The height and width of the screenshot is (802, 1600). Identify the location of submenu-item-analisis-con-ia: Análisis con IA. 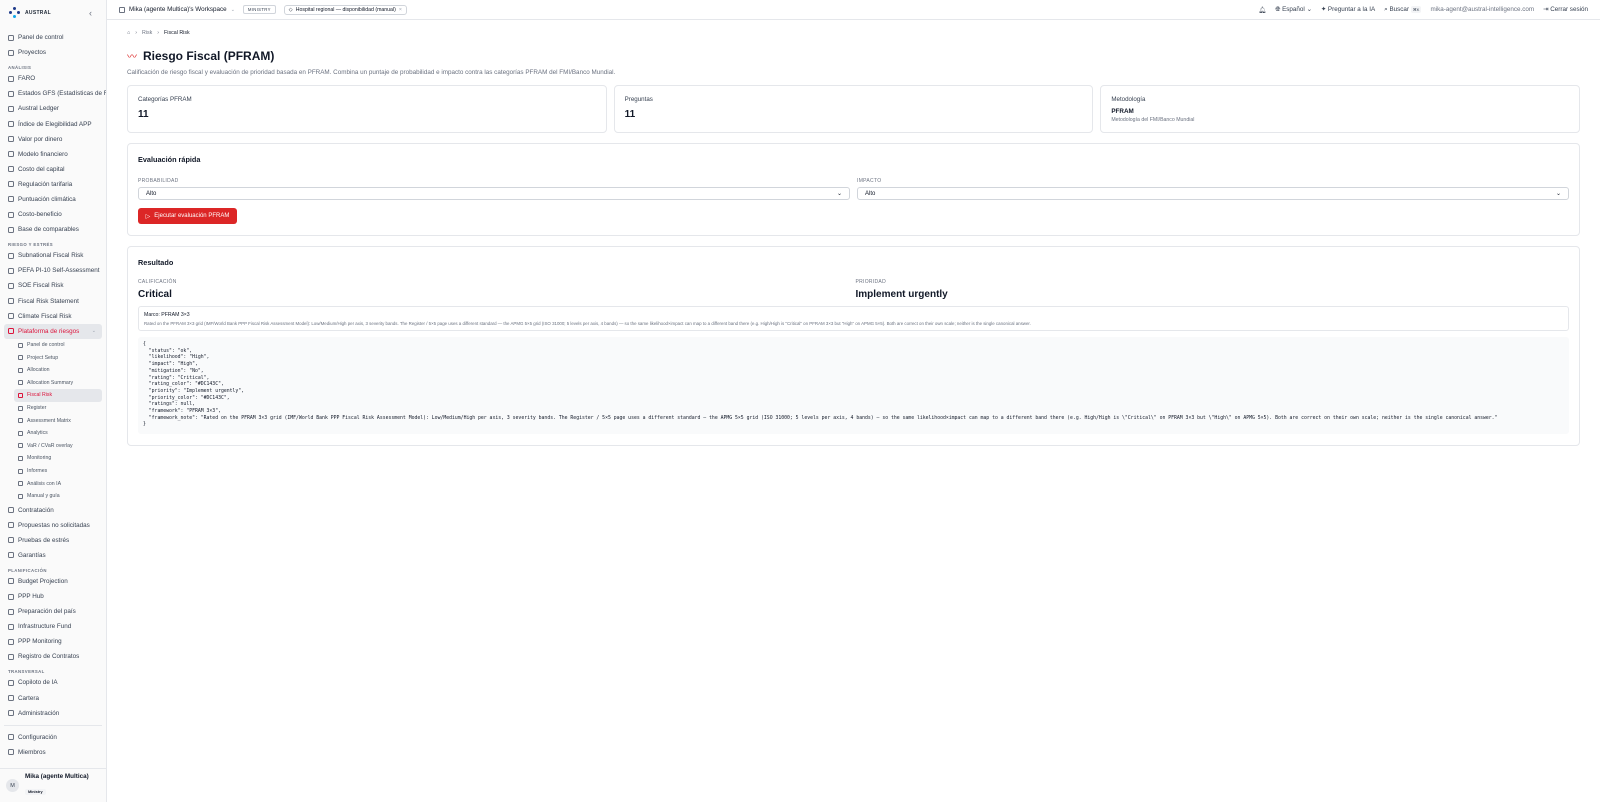
(58, 483).